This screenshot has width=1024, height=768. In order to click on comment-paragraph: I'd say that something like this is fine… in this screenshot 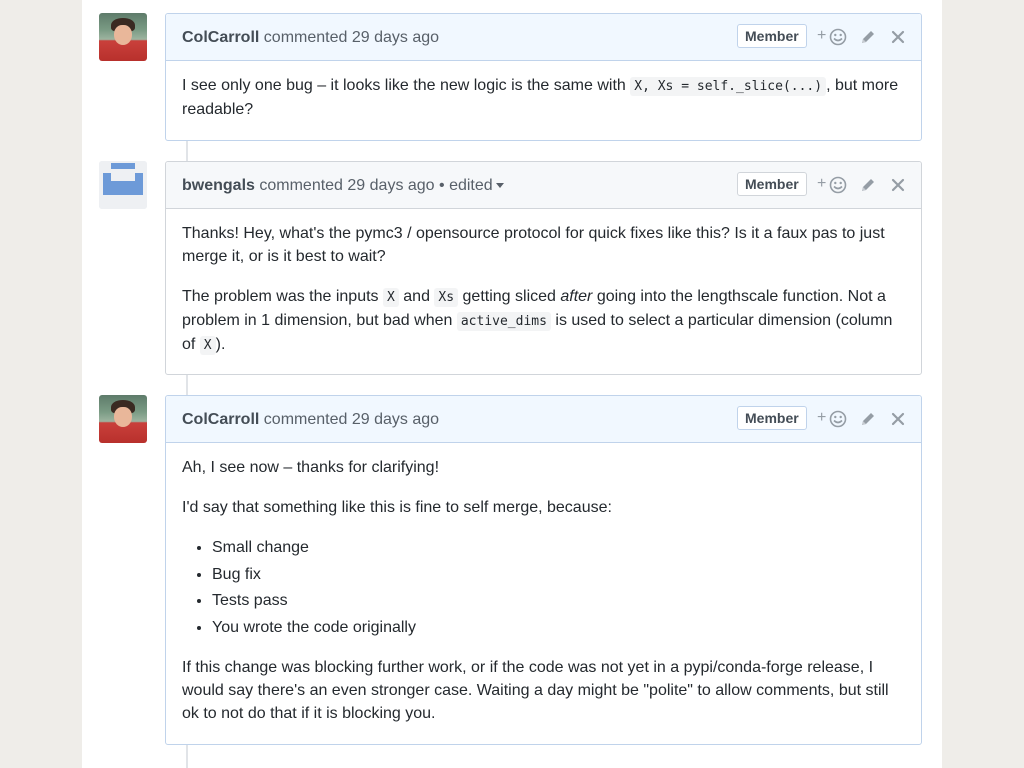, I will do `click(397, 507)`.